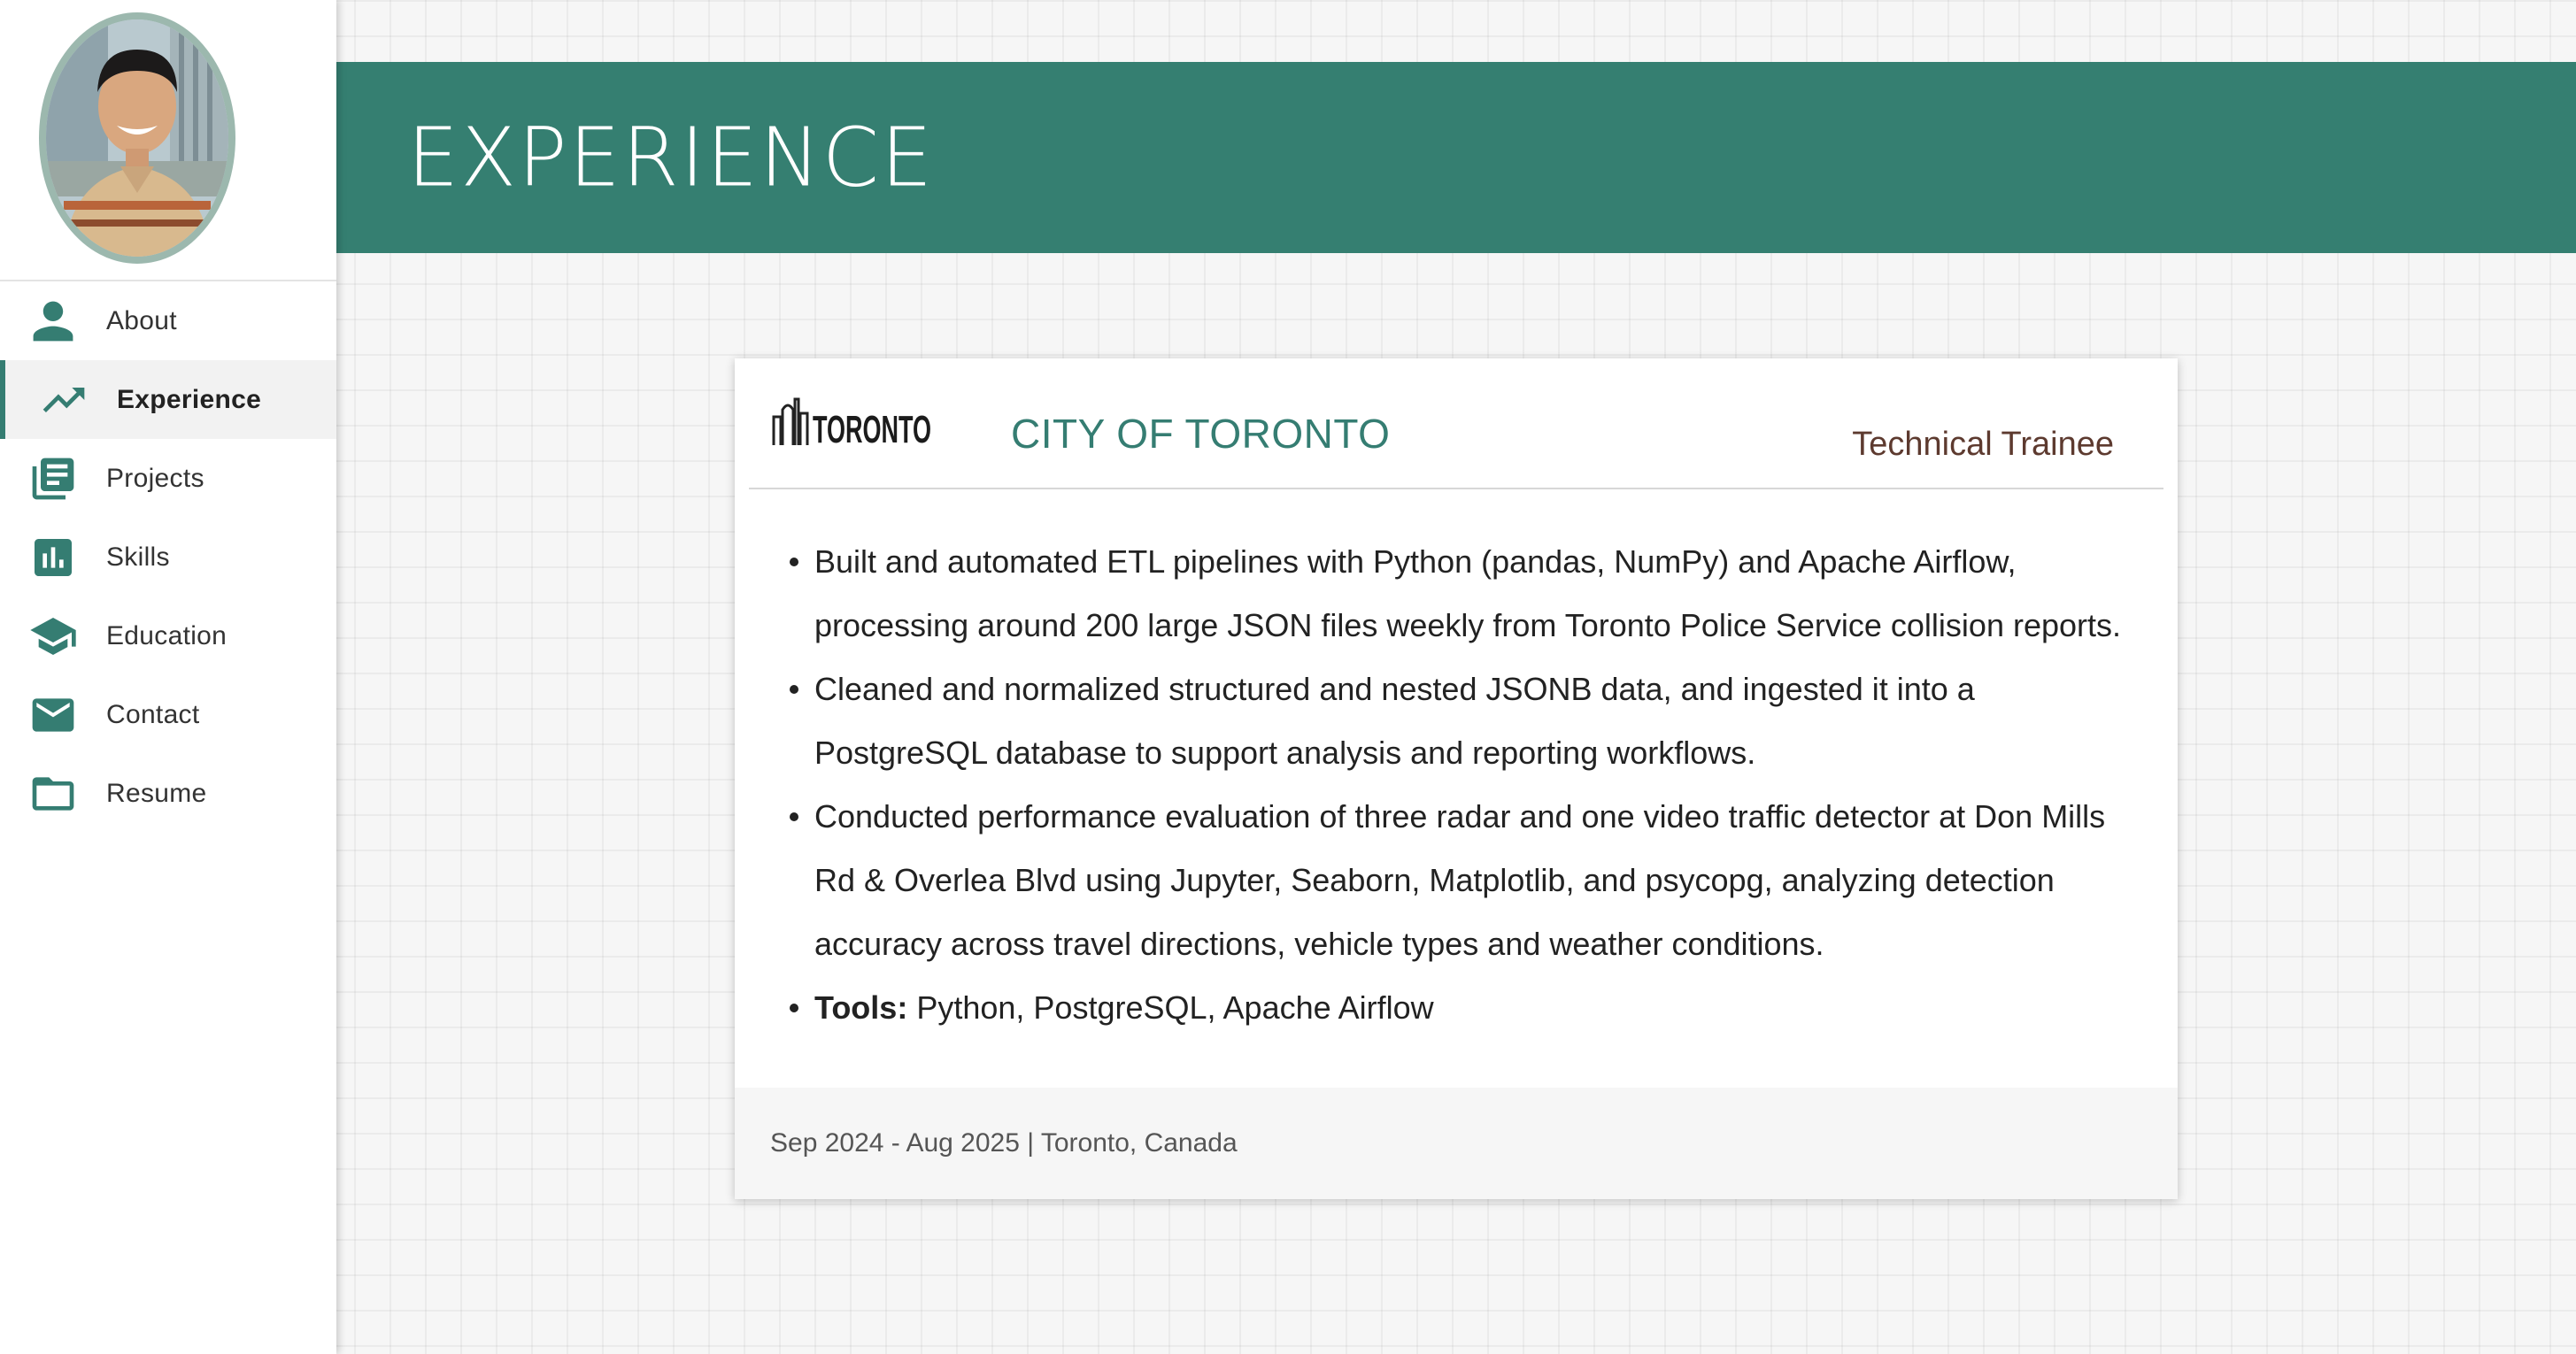  I want to click on trending-up-icon, so click(64, 400).